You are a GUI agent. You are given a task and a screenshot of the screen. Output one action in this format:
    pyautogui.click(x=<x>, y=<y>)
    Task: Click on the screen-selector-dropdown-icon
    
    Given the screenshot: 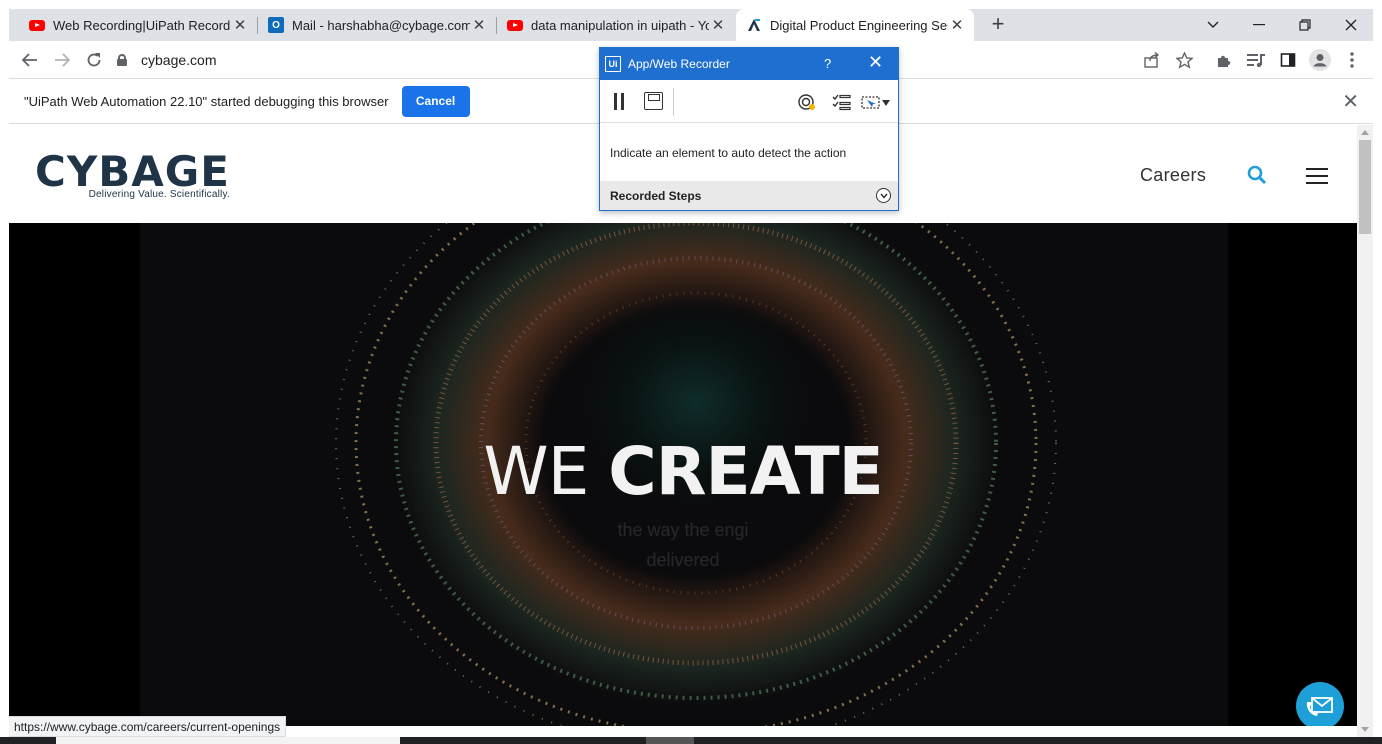 What is the action you would take?
    pyautogui.click(x=877, y=102)
    